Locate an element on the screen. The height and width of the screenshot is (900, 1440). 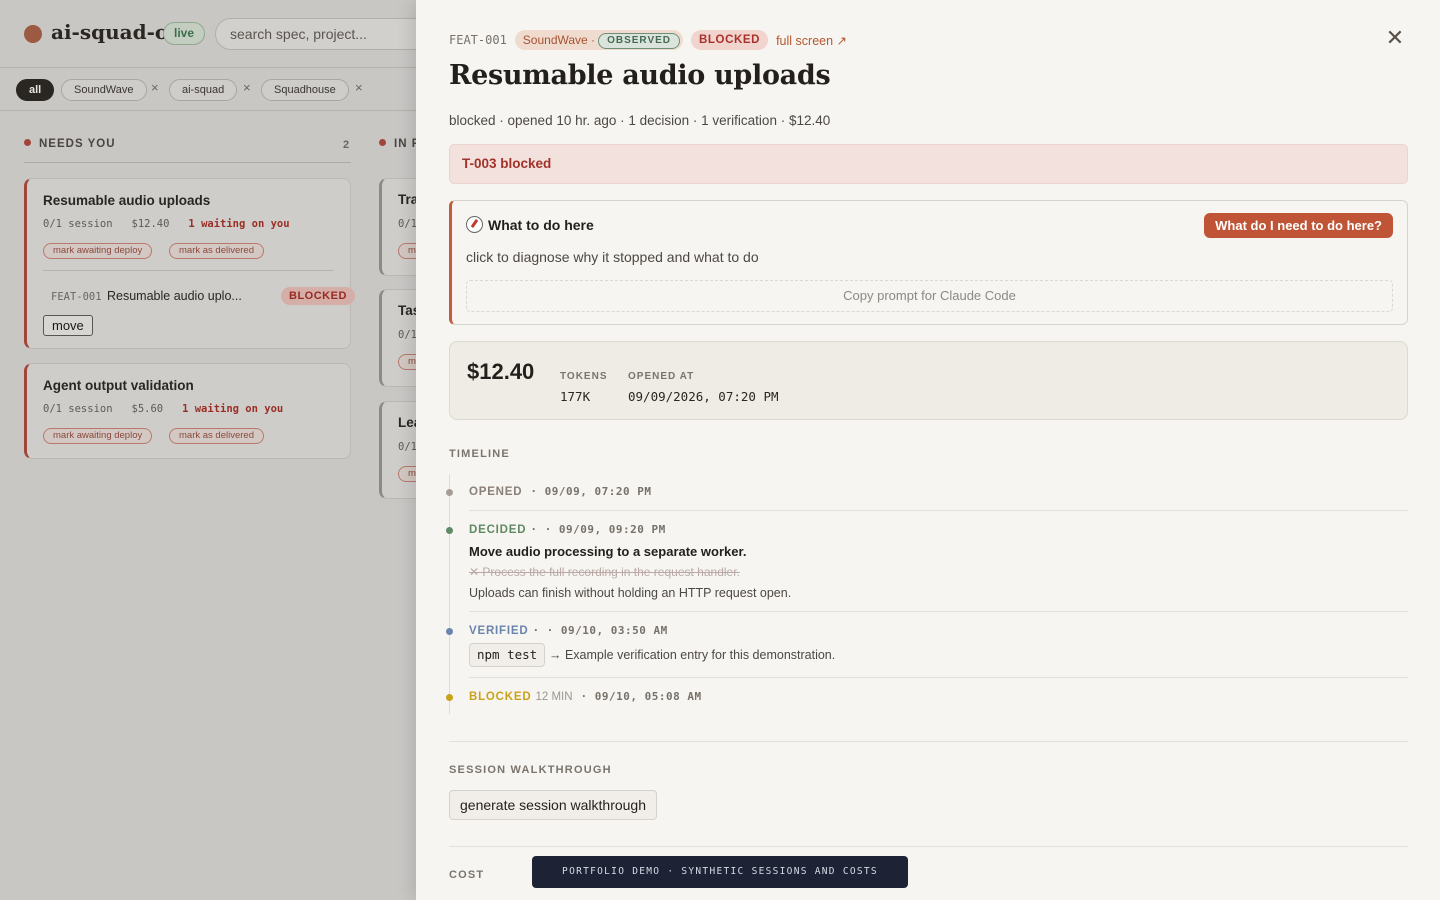
column-in-progress: IN P Tra 0/1 m Tas 0/1 m Lea 0/1 m is located at coordinates (399, 515).